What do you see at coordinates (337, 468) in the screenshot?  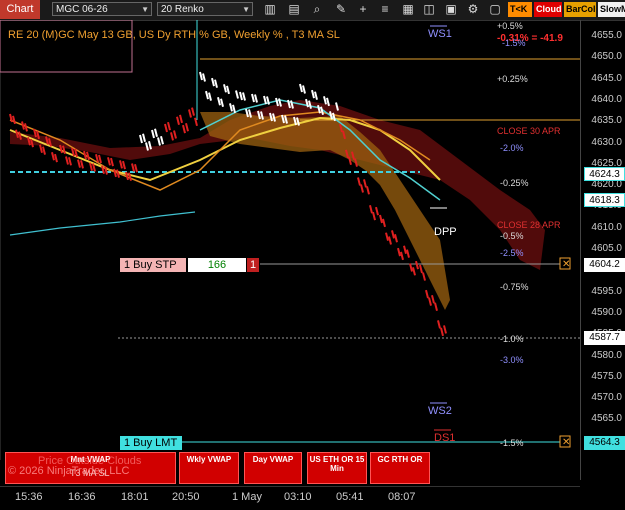 I see `us-eth-or-button: US ETH OR 15 Min` at bounding box center [337, 468].